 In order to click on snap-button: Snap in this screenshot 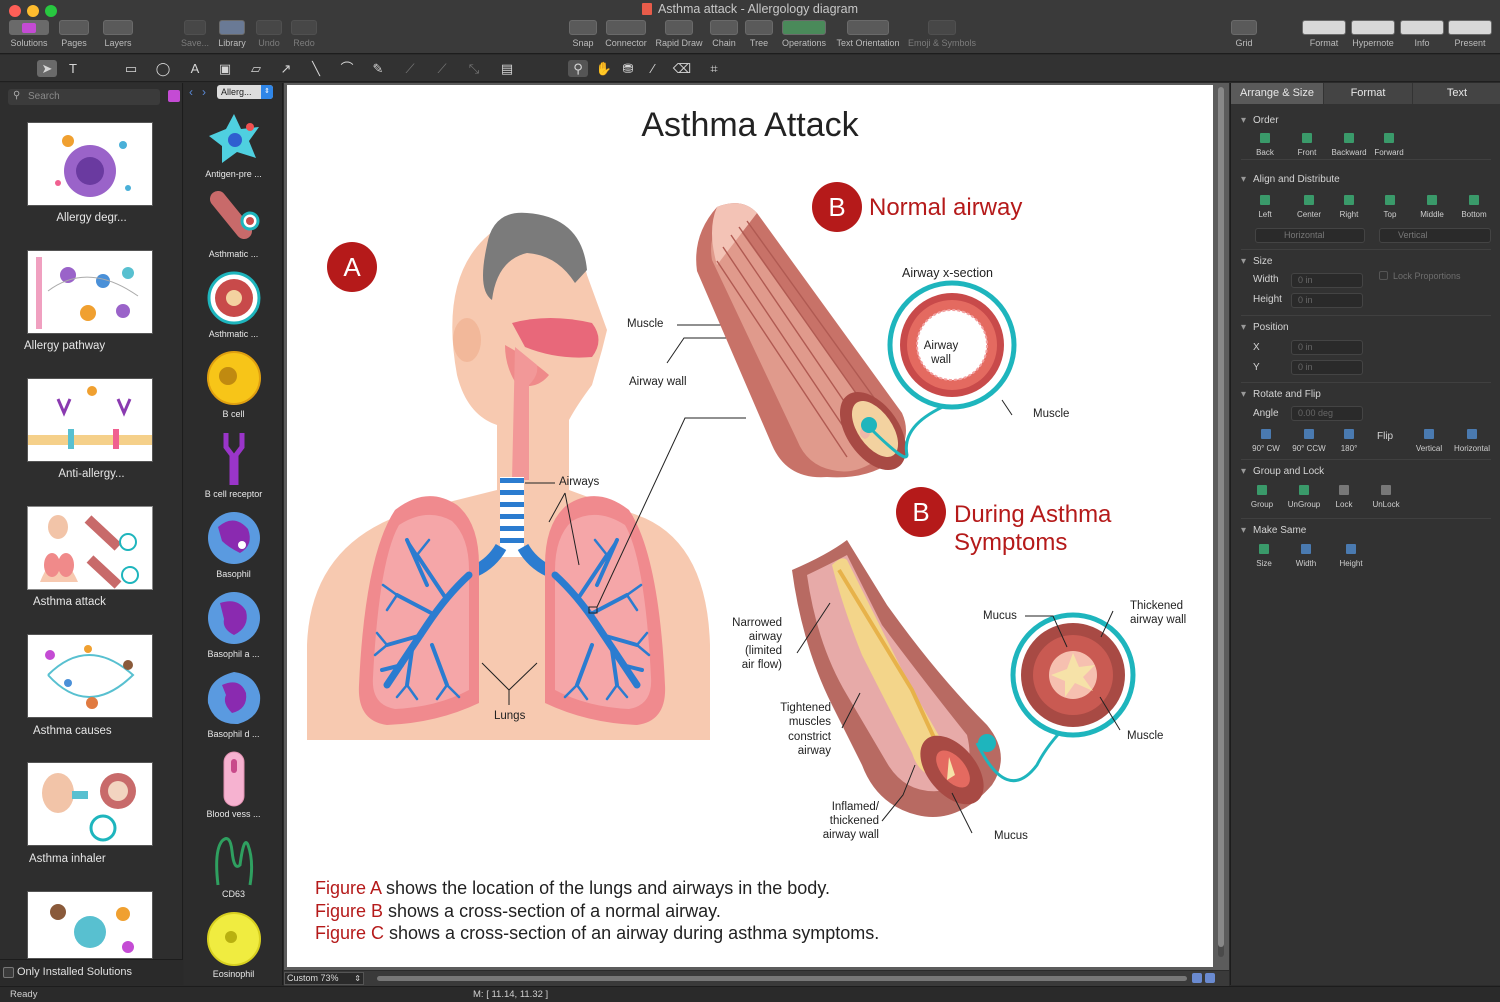, I will do `click(583, 34)`.